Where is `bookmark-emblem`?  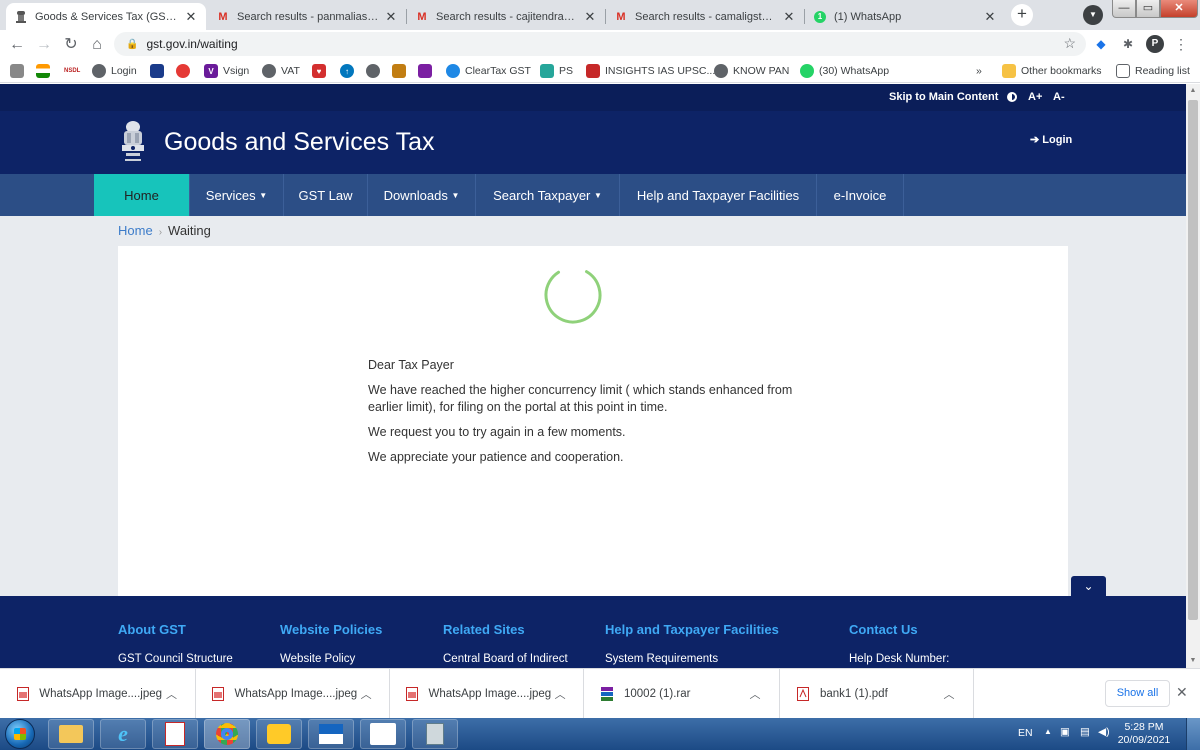
bookmark-emblem is located at coordinates (19, 71).